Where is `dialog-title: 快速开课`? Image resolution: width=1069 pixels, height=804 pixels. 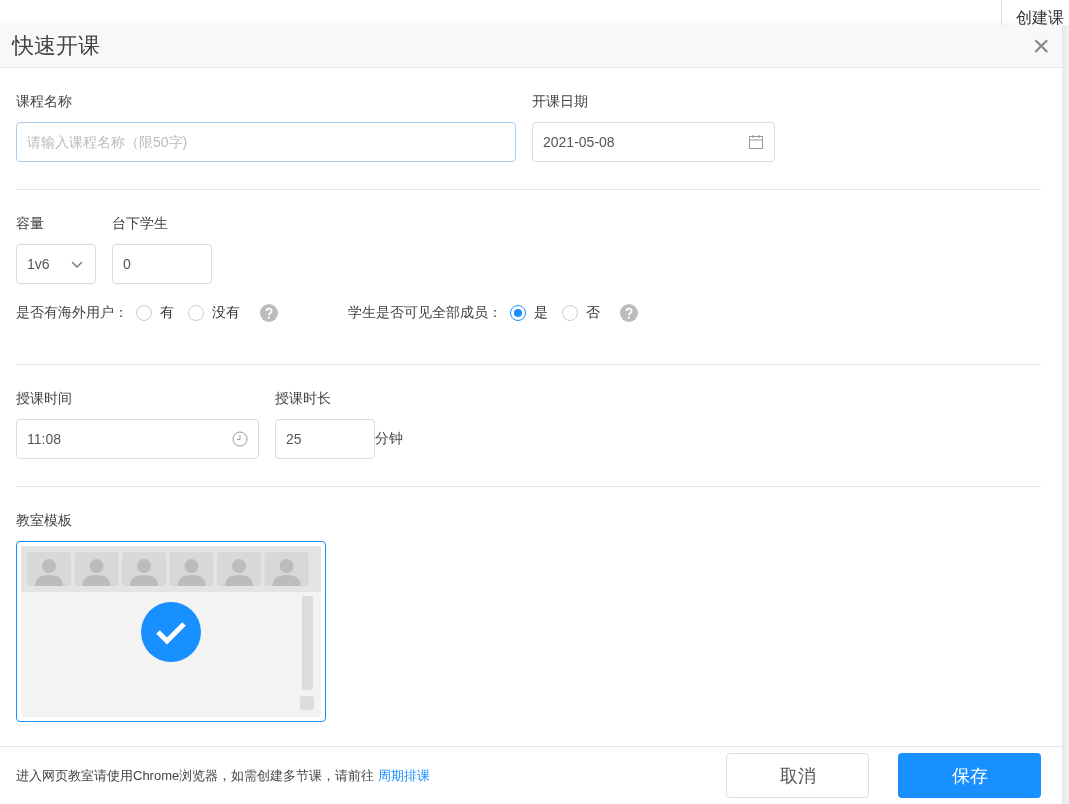
dialog-title: 快速开课 is located at coordinates (56, 46).